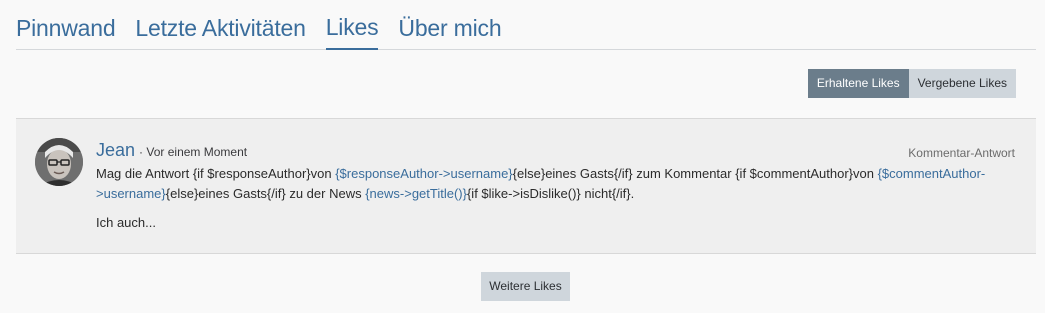 Image resolution: width=1045 pixels, height=313 pixels. I want to click on message-text: {else}eines Gasts{/if} zu der News, so click(265, 193).